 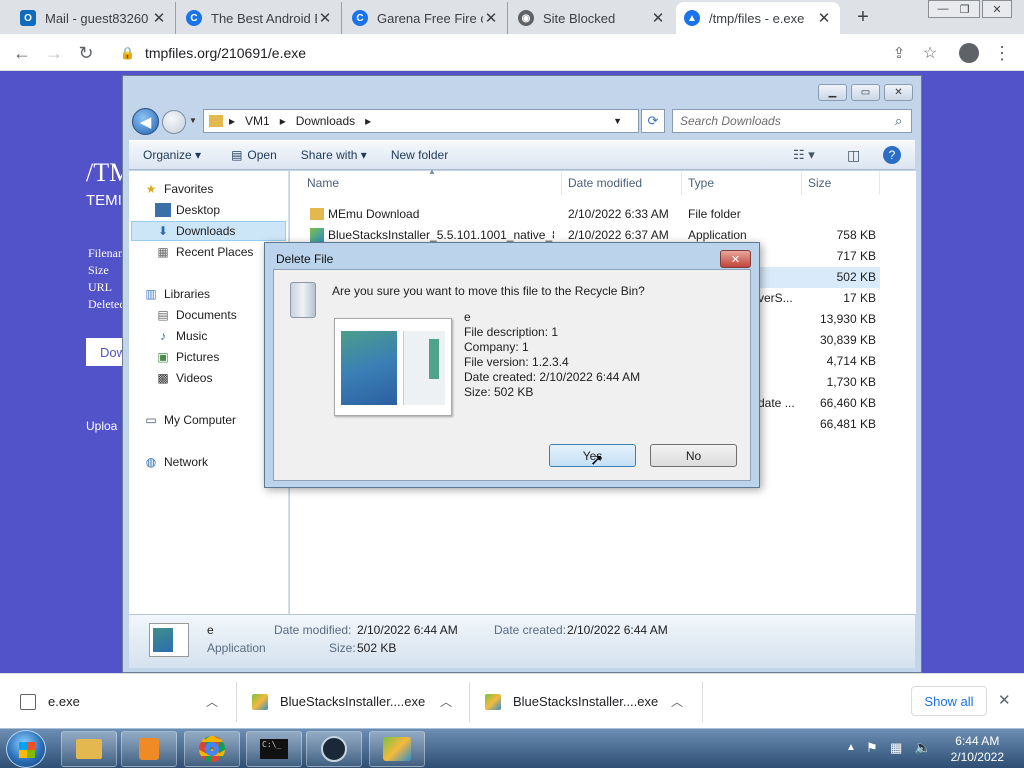 What do you see at coordinates (181, 336) in the screenshot?
I see `nav-music: ♪ Music` at bounding box center [181, 336].